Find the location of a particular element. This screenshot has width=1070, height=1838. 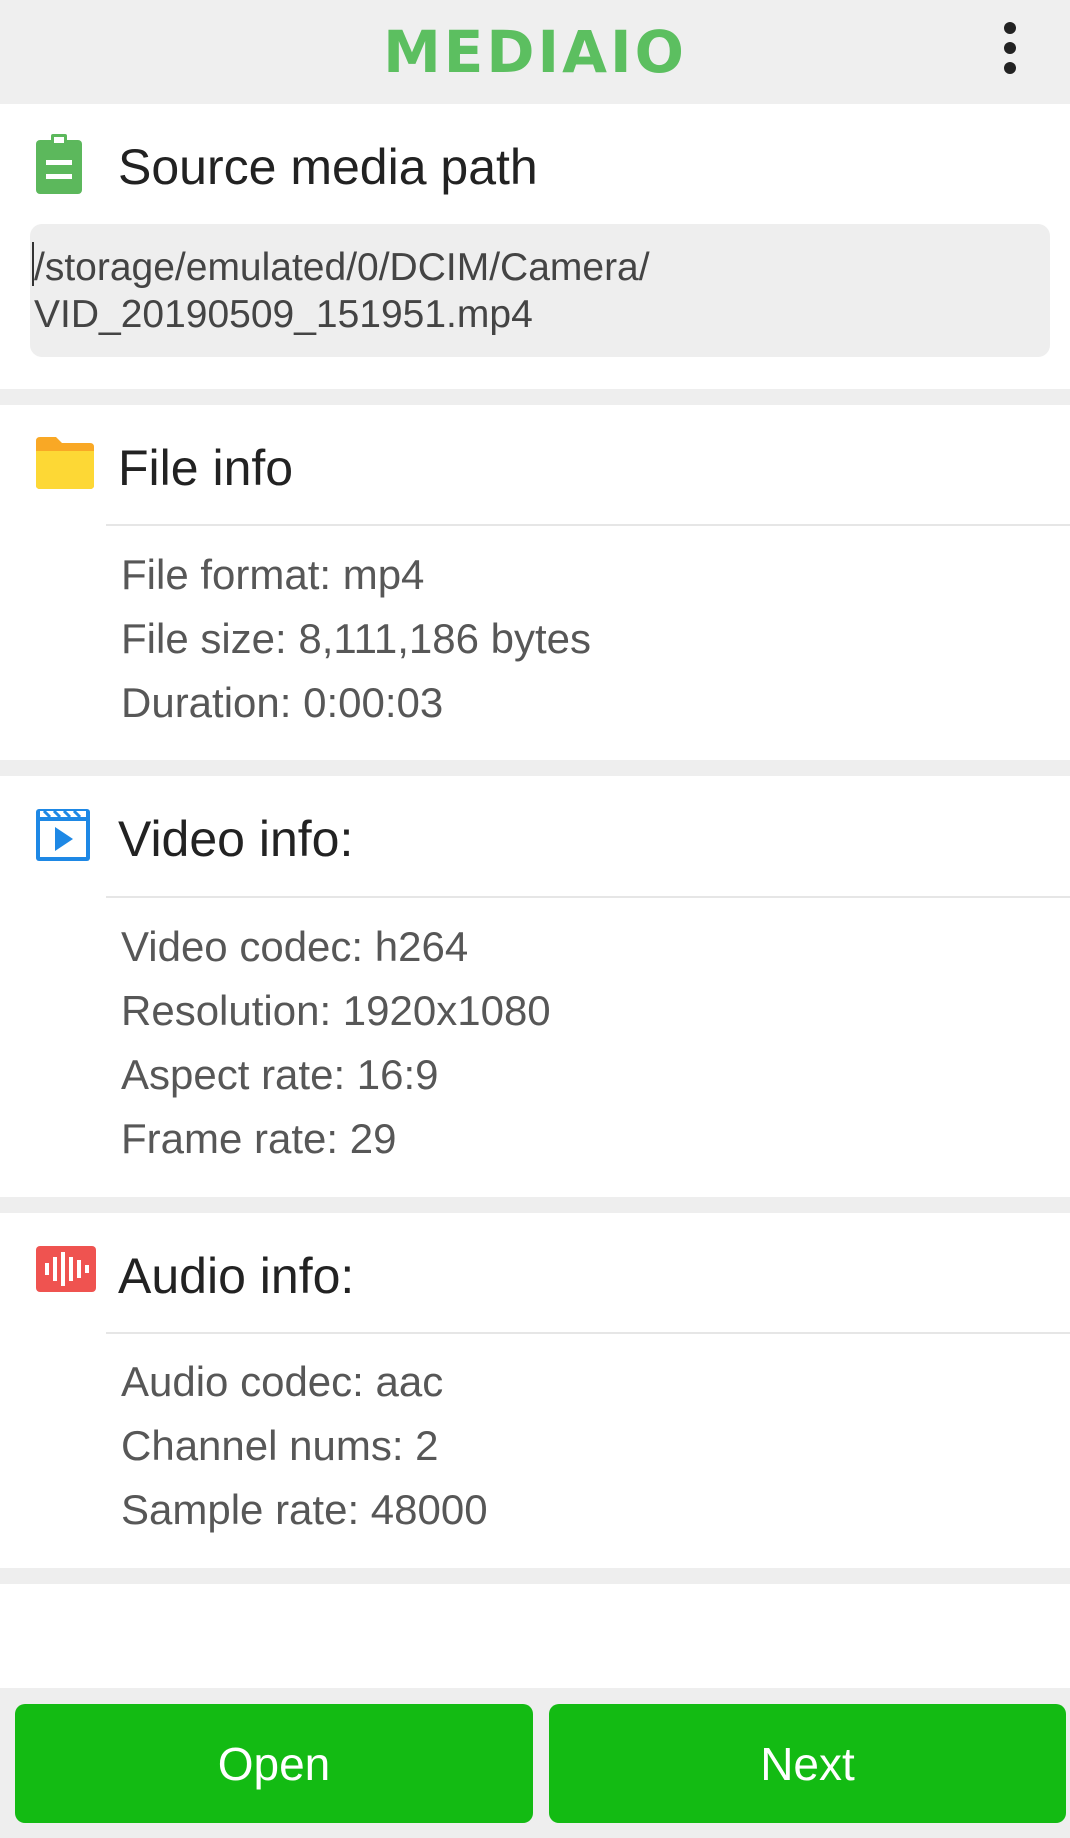

file-info-title: File info is located at coordinates (206, 468).